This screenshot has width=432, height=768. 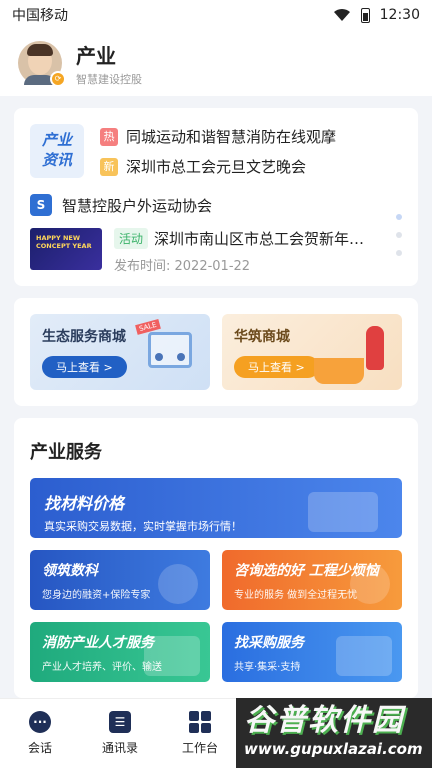 What do you see at coordinates (375, 348) in the screenshot?
I see `fire-extinguisher-icon` at bounding box center [375, 348].